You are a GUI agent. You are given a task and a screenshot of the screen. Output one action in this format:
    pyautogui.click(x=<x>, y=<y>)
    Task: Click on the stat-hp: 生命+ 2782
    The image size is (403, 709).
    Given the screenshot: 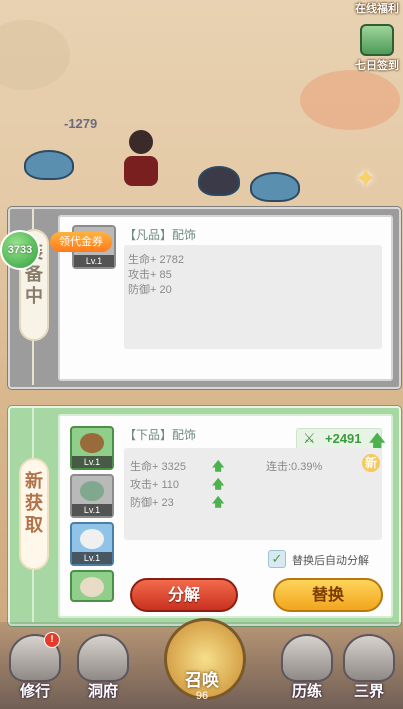 What is the action you would take?
    pyautogui.click(x=156, y=260)
    